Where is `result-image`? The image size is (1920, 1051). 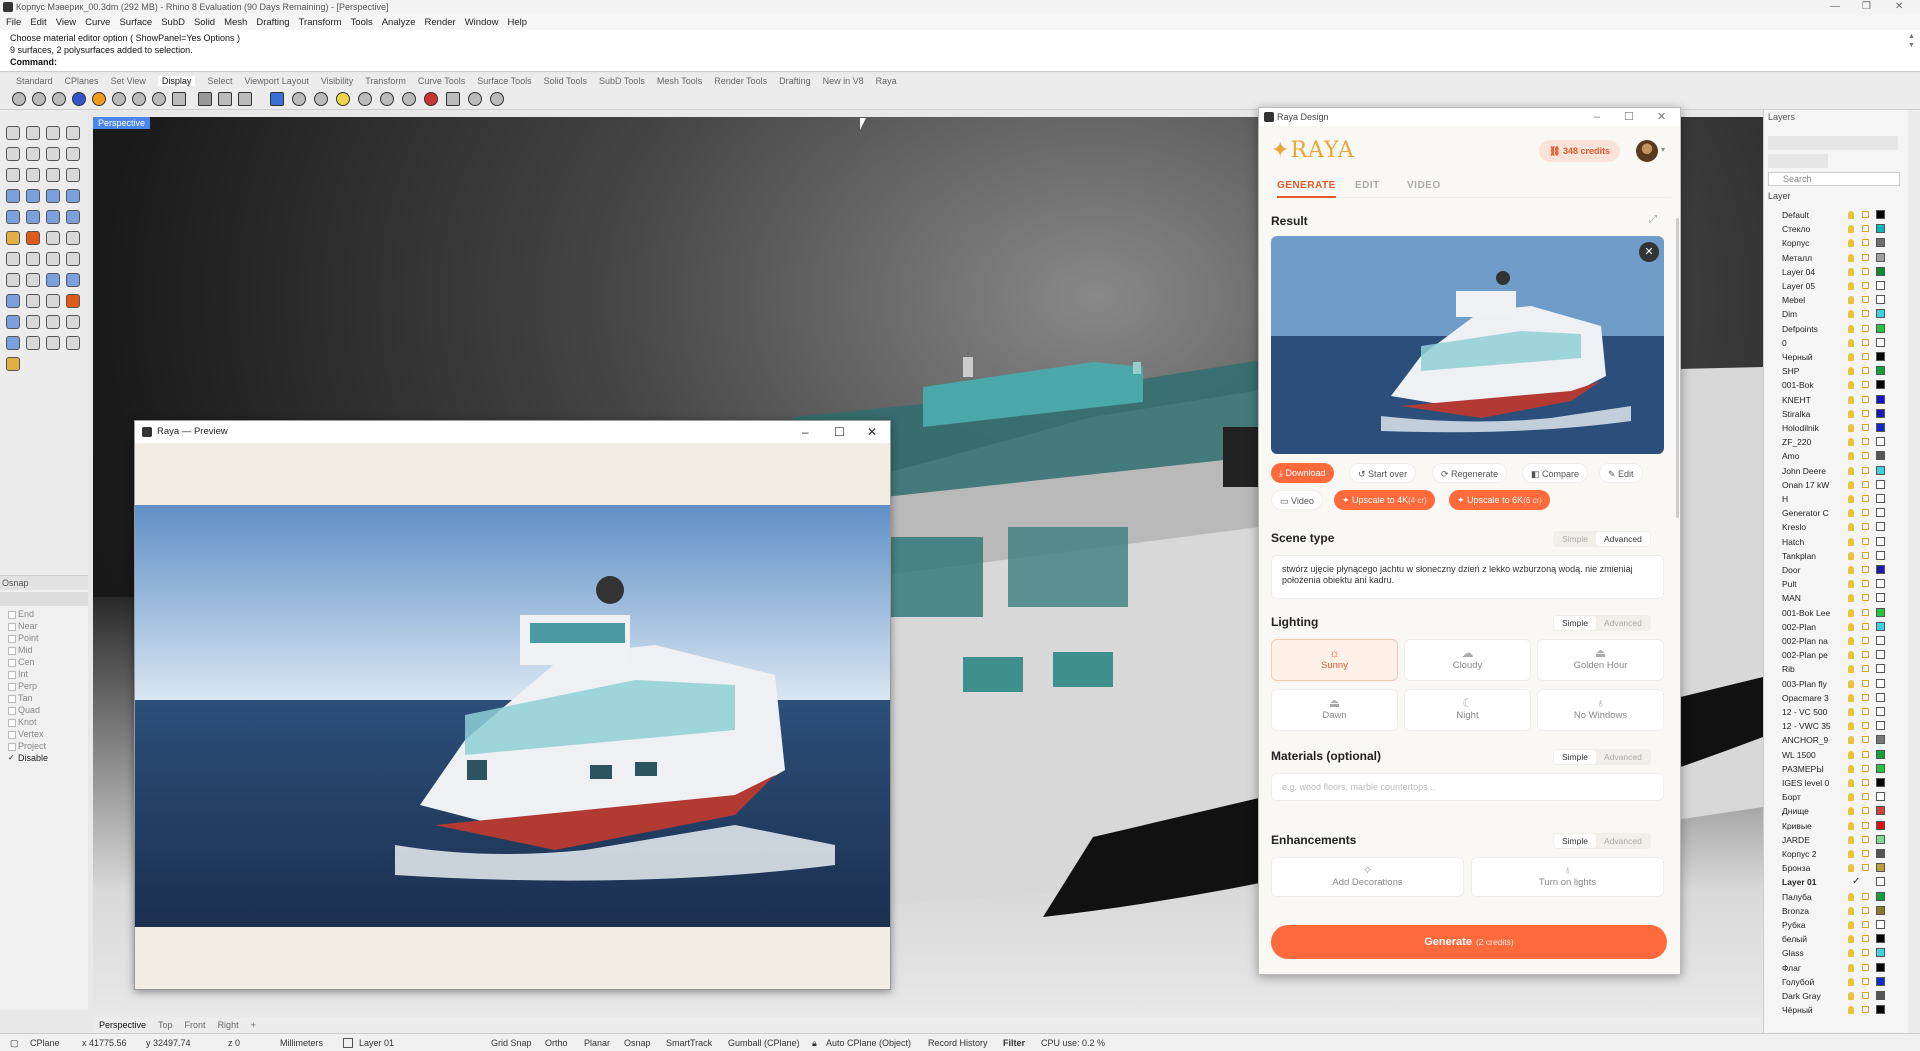
result-image is located at coordinates (1467, 345).